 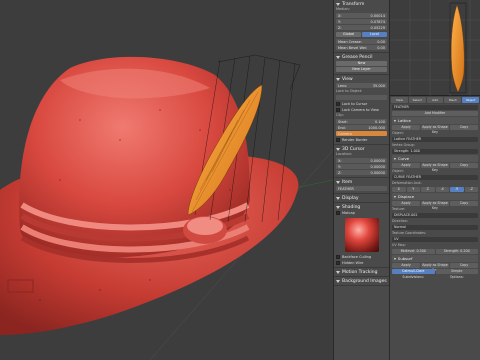 What do you see at coordinates (435, 227) in the screenshot?
I see `direction-select: Normal` at bounding box center [435, 227].